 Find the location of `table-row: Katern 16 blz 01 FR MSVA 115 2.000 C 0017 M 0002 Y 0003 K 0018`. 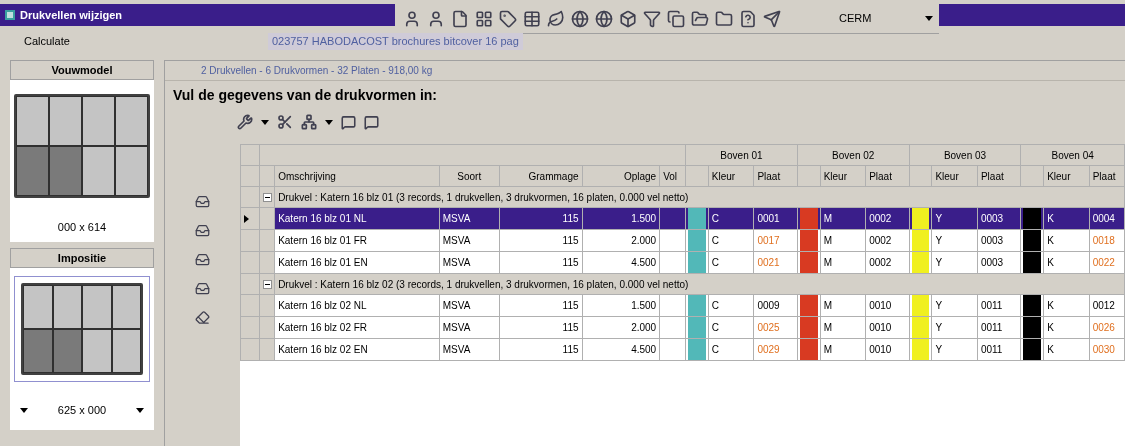

table-row: Katern 16 blz 01 FR MSVA 115 2.000 C 0017 M 0002 Y 0003 K 0018 is located at coordinates (682, 240).